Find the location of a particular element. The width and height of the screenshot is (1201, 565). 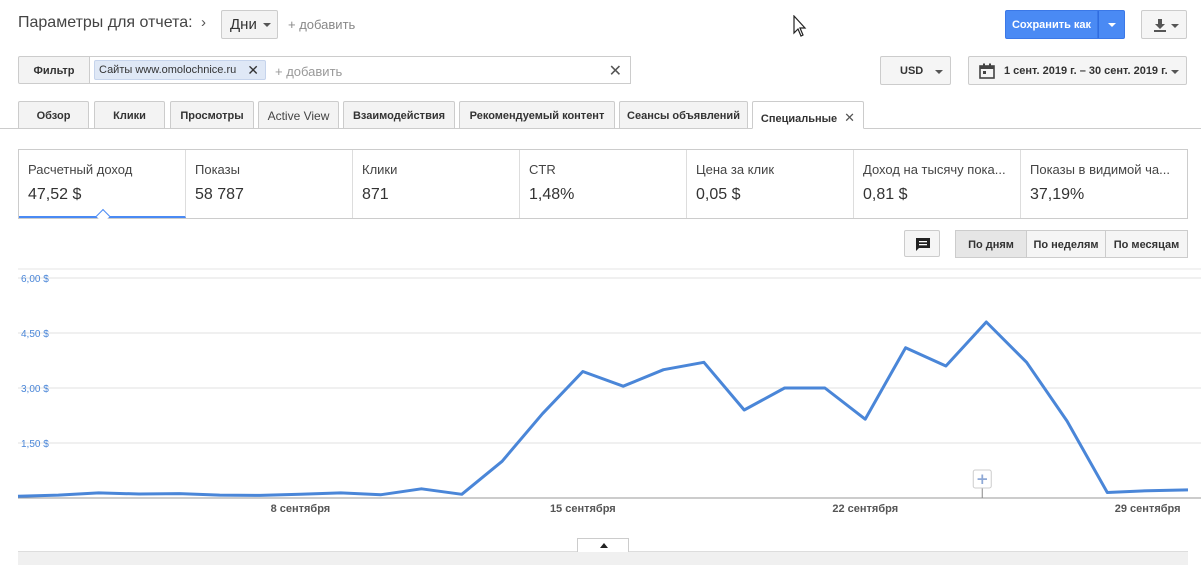

y-tick-label: 3,00 $ is located at coordinates (35, 389).